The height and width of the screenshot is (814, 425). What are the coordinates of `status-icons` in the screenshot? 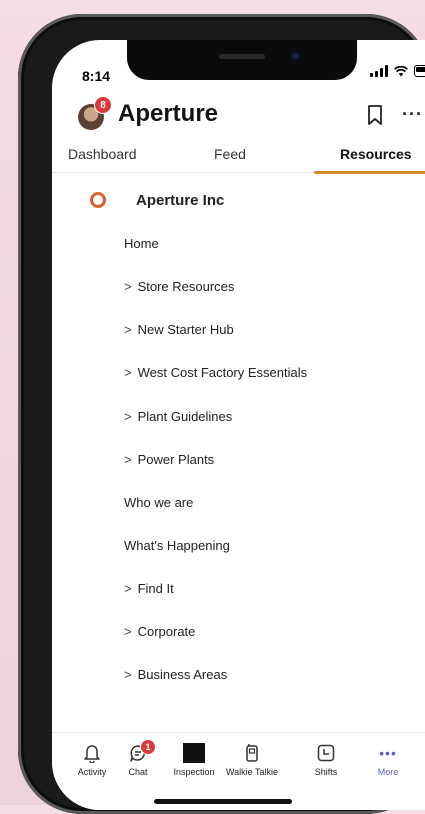 It's located at (397, 71).